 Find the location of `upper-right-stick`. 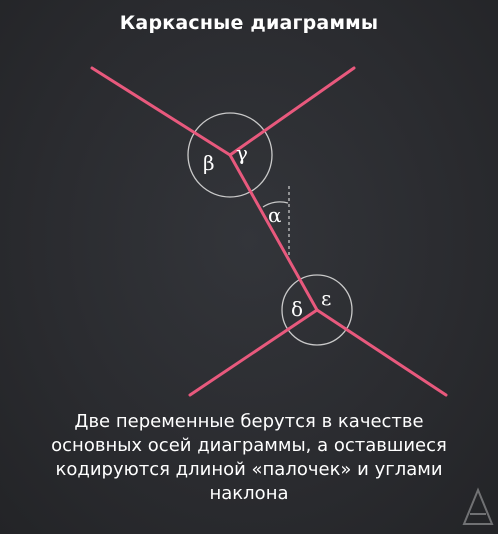

upper-right-stick is located at coordinates (292, 111).